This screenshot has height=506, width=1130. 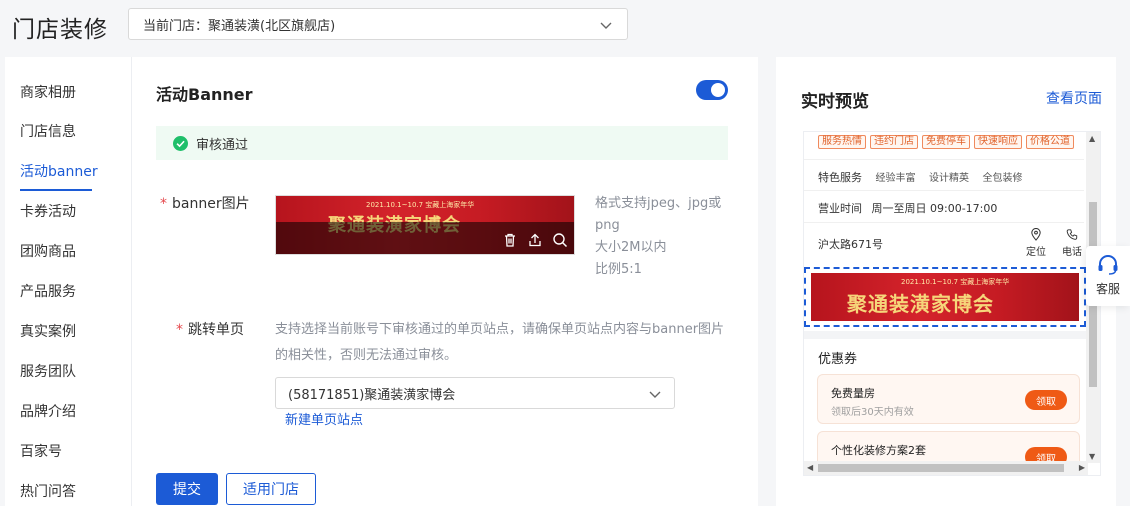 What do you see at coordinates (271, 489) in the screenshot?
I see `apply-store-button: 适用门店` at bounding box center [271, 489].